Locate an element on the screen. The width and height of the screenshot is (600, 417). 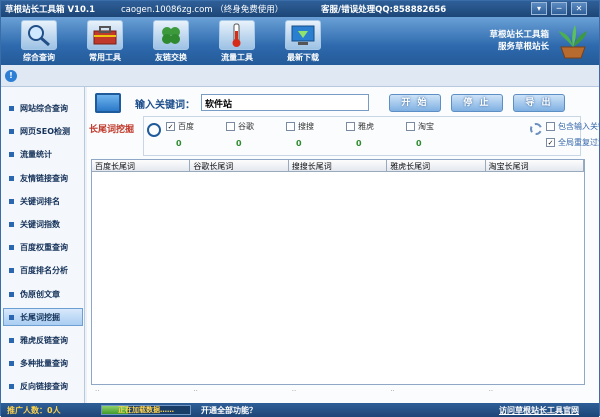
engine-name: 雅虎 is located at coordinates (366, 126).